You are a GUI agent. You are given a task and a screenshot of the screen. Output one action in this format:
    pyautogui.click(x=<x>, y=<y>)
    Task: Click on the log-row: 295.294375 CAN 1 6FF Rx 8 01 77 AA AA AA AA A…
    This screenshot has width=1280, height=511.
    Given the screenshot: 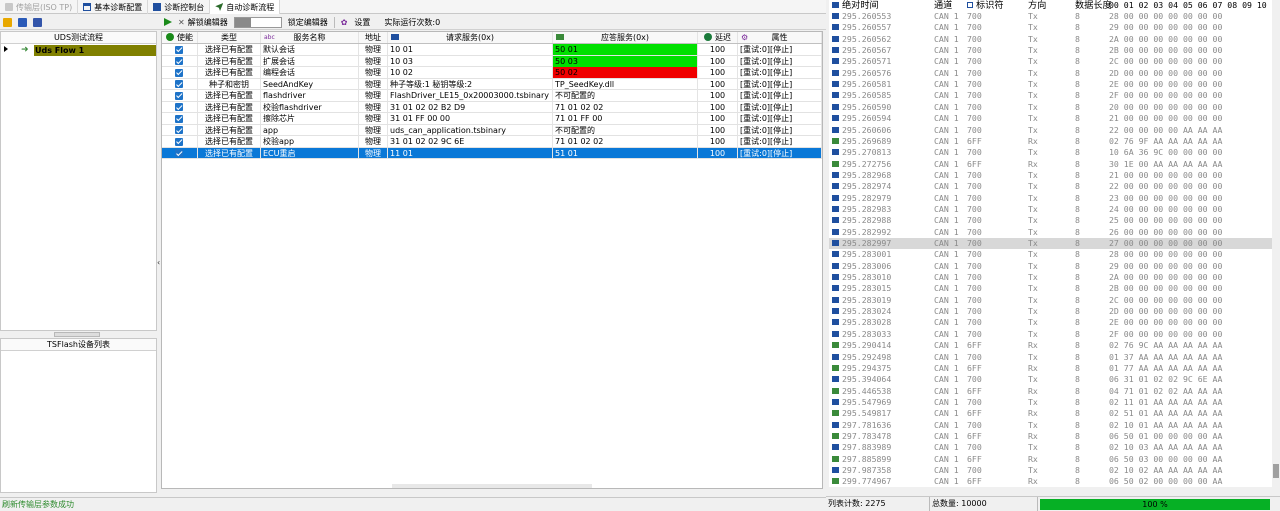 What is the action you would take?
    pyautogui.click(x=1050, y=368)
    